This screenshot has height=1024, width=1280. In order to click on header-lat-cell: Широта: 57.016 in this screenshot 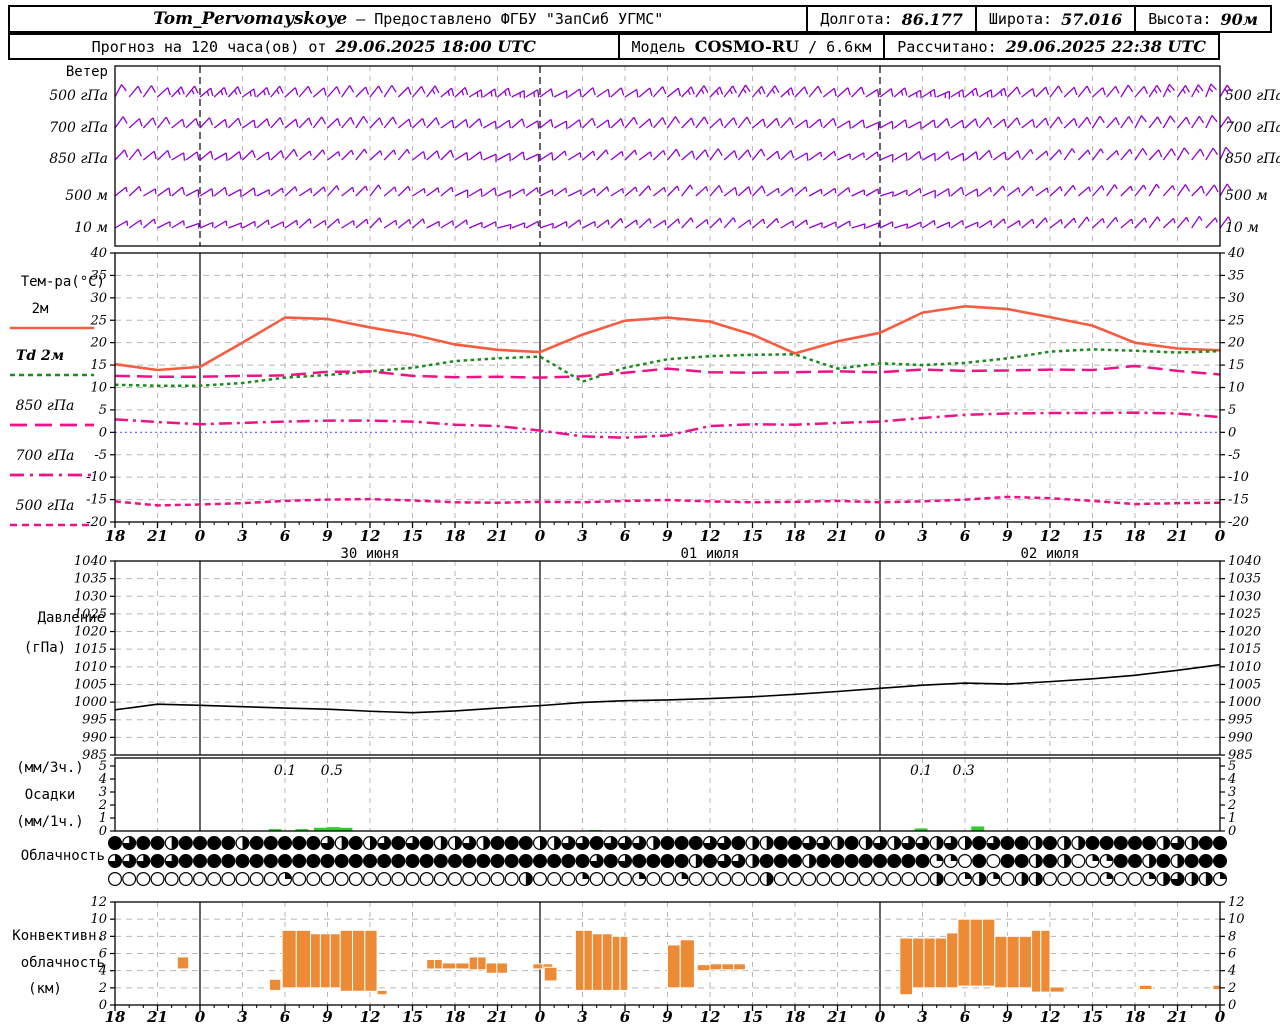, I will do `click(1054, 19)`.